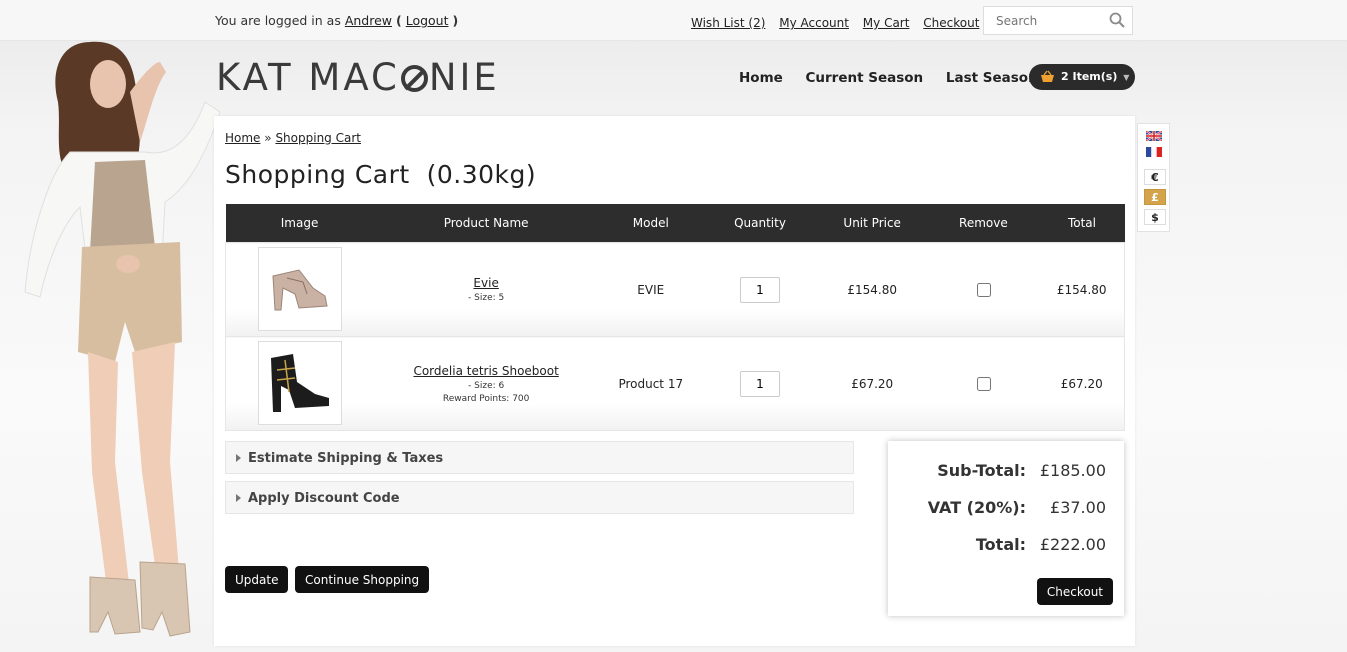  Describe the element at coordinates (464, 77) in the screenshot. I see `logo-text-end: NIE` at that location.